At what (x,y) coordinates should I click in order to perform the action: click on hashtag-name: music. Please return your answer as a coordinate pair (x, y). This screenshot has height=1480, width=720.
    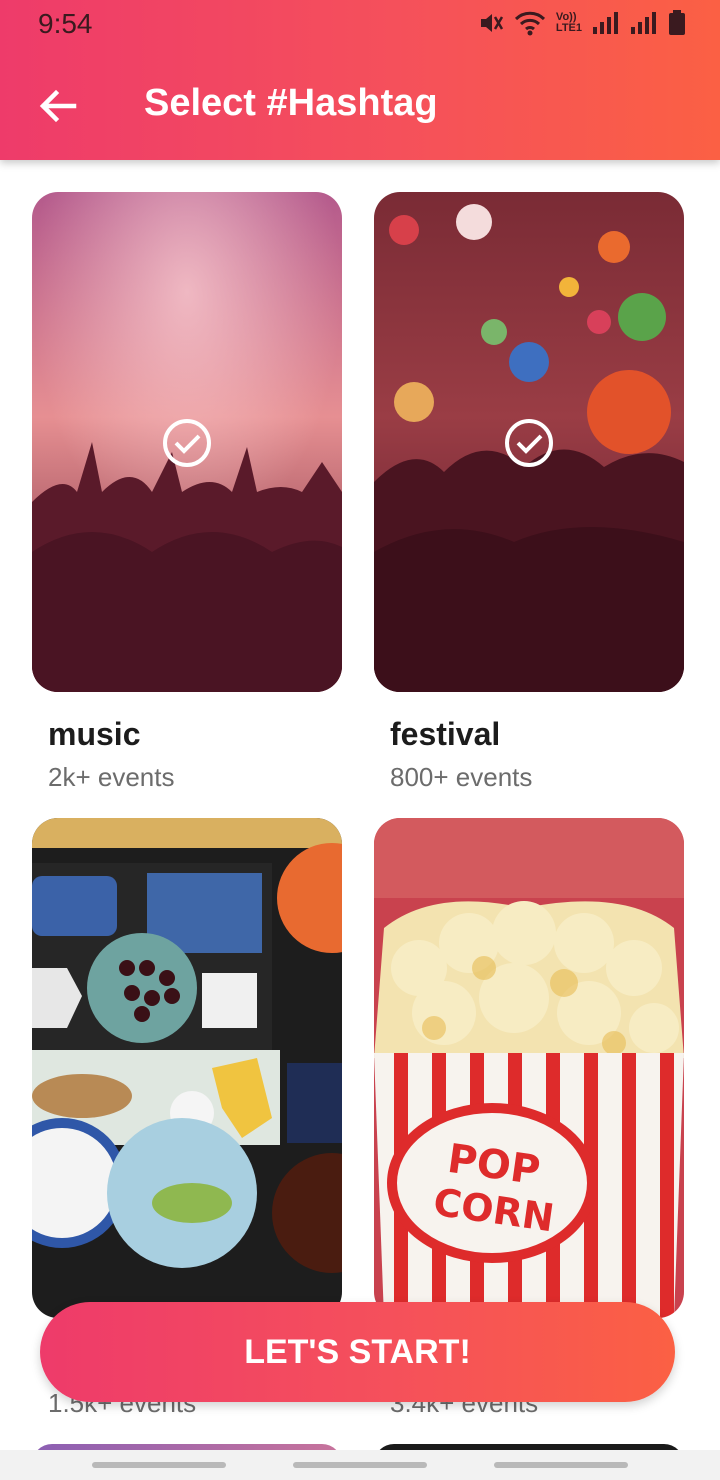
    Looking at the image, I should click on (94, 734).